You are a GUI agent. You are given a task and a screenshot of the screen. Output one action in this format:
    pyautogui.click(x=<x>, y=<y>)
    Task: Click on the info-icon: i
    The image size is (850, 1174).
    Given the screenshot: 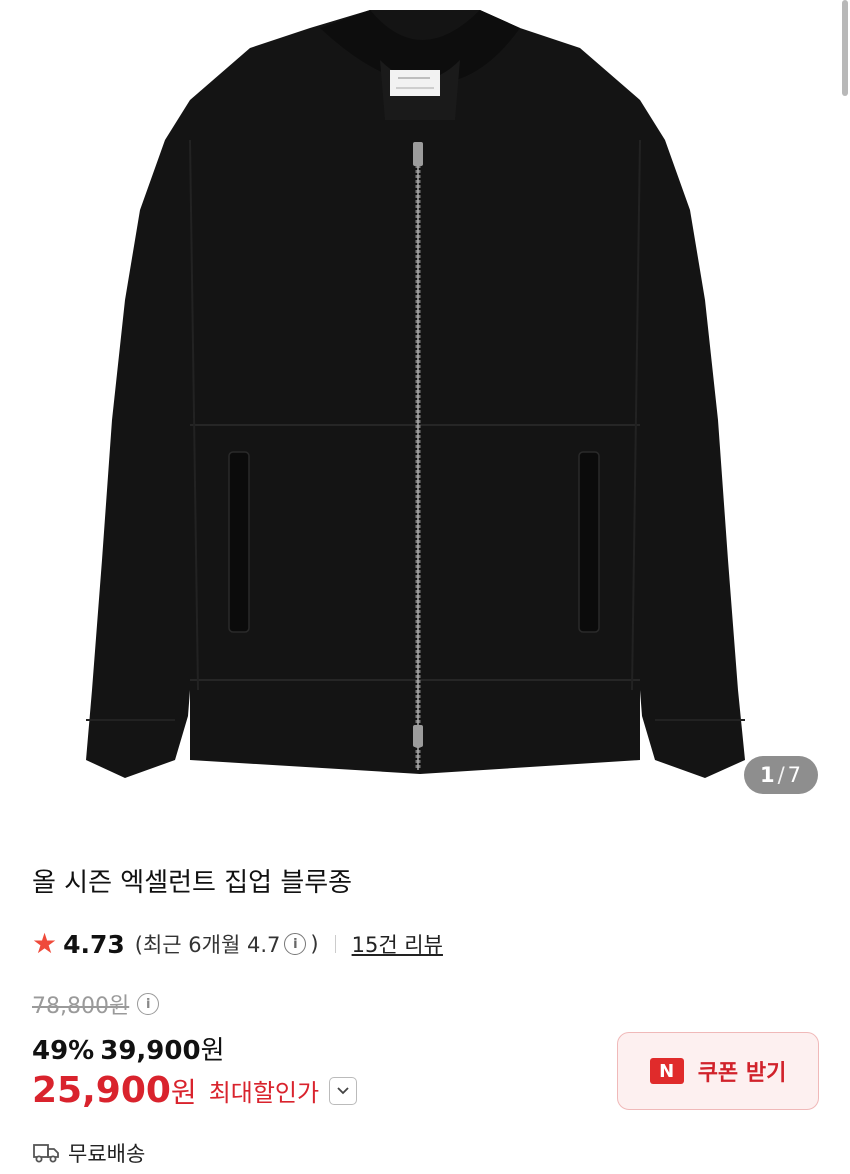 What is the action you would take?
    pyautogui.click(x=295, y=944)
    